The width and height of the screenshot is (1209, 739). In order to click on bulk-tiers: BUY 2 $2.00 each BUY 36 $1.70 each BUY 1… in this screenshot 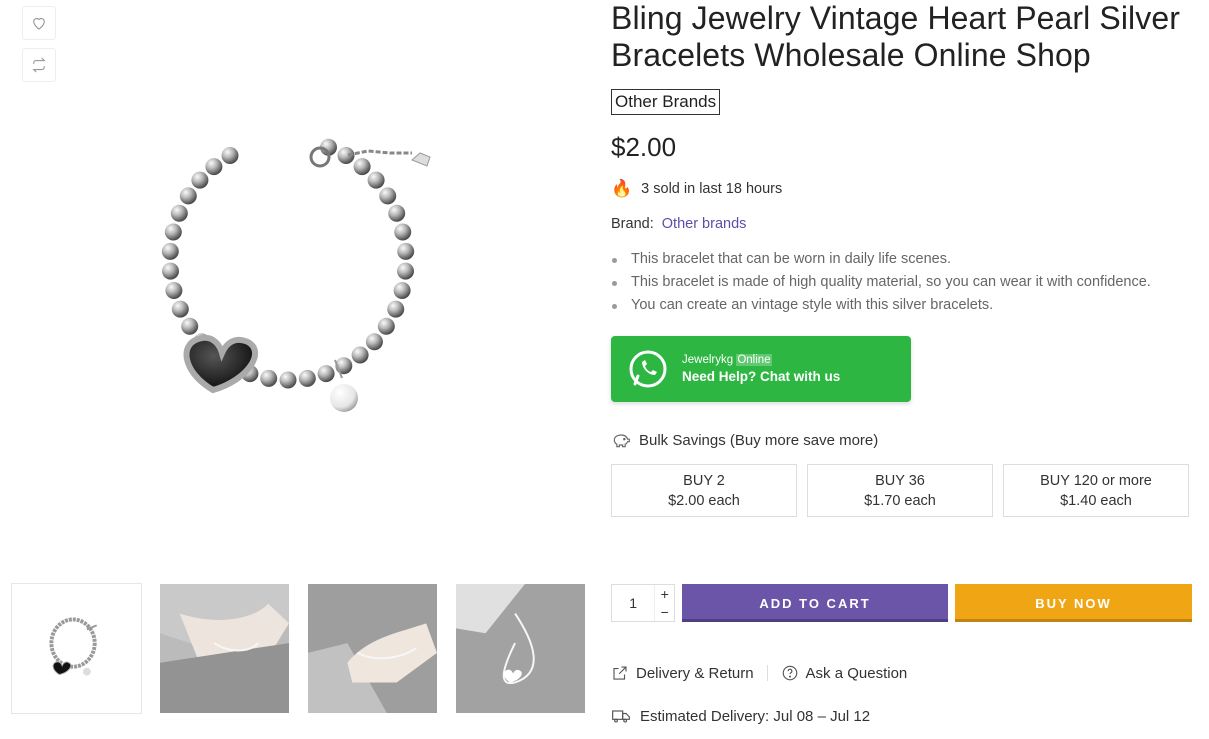, I will do `click(903, 490)`.